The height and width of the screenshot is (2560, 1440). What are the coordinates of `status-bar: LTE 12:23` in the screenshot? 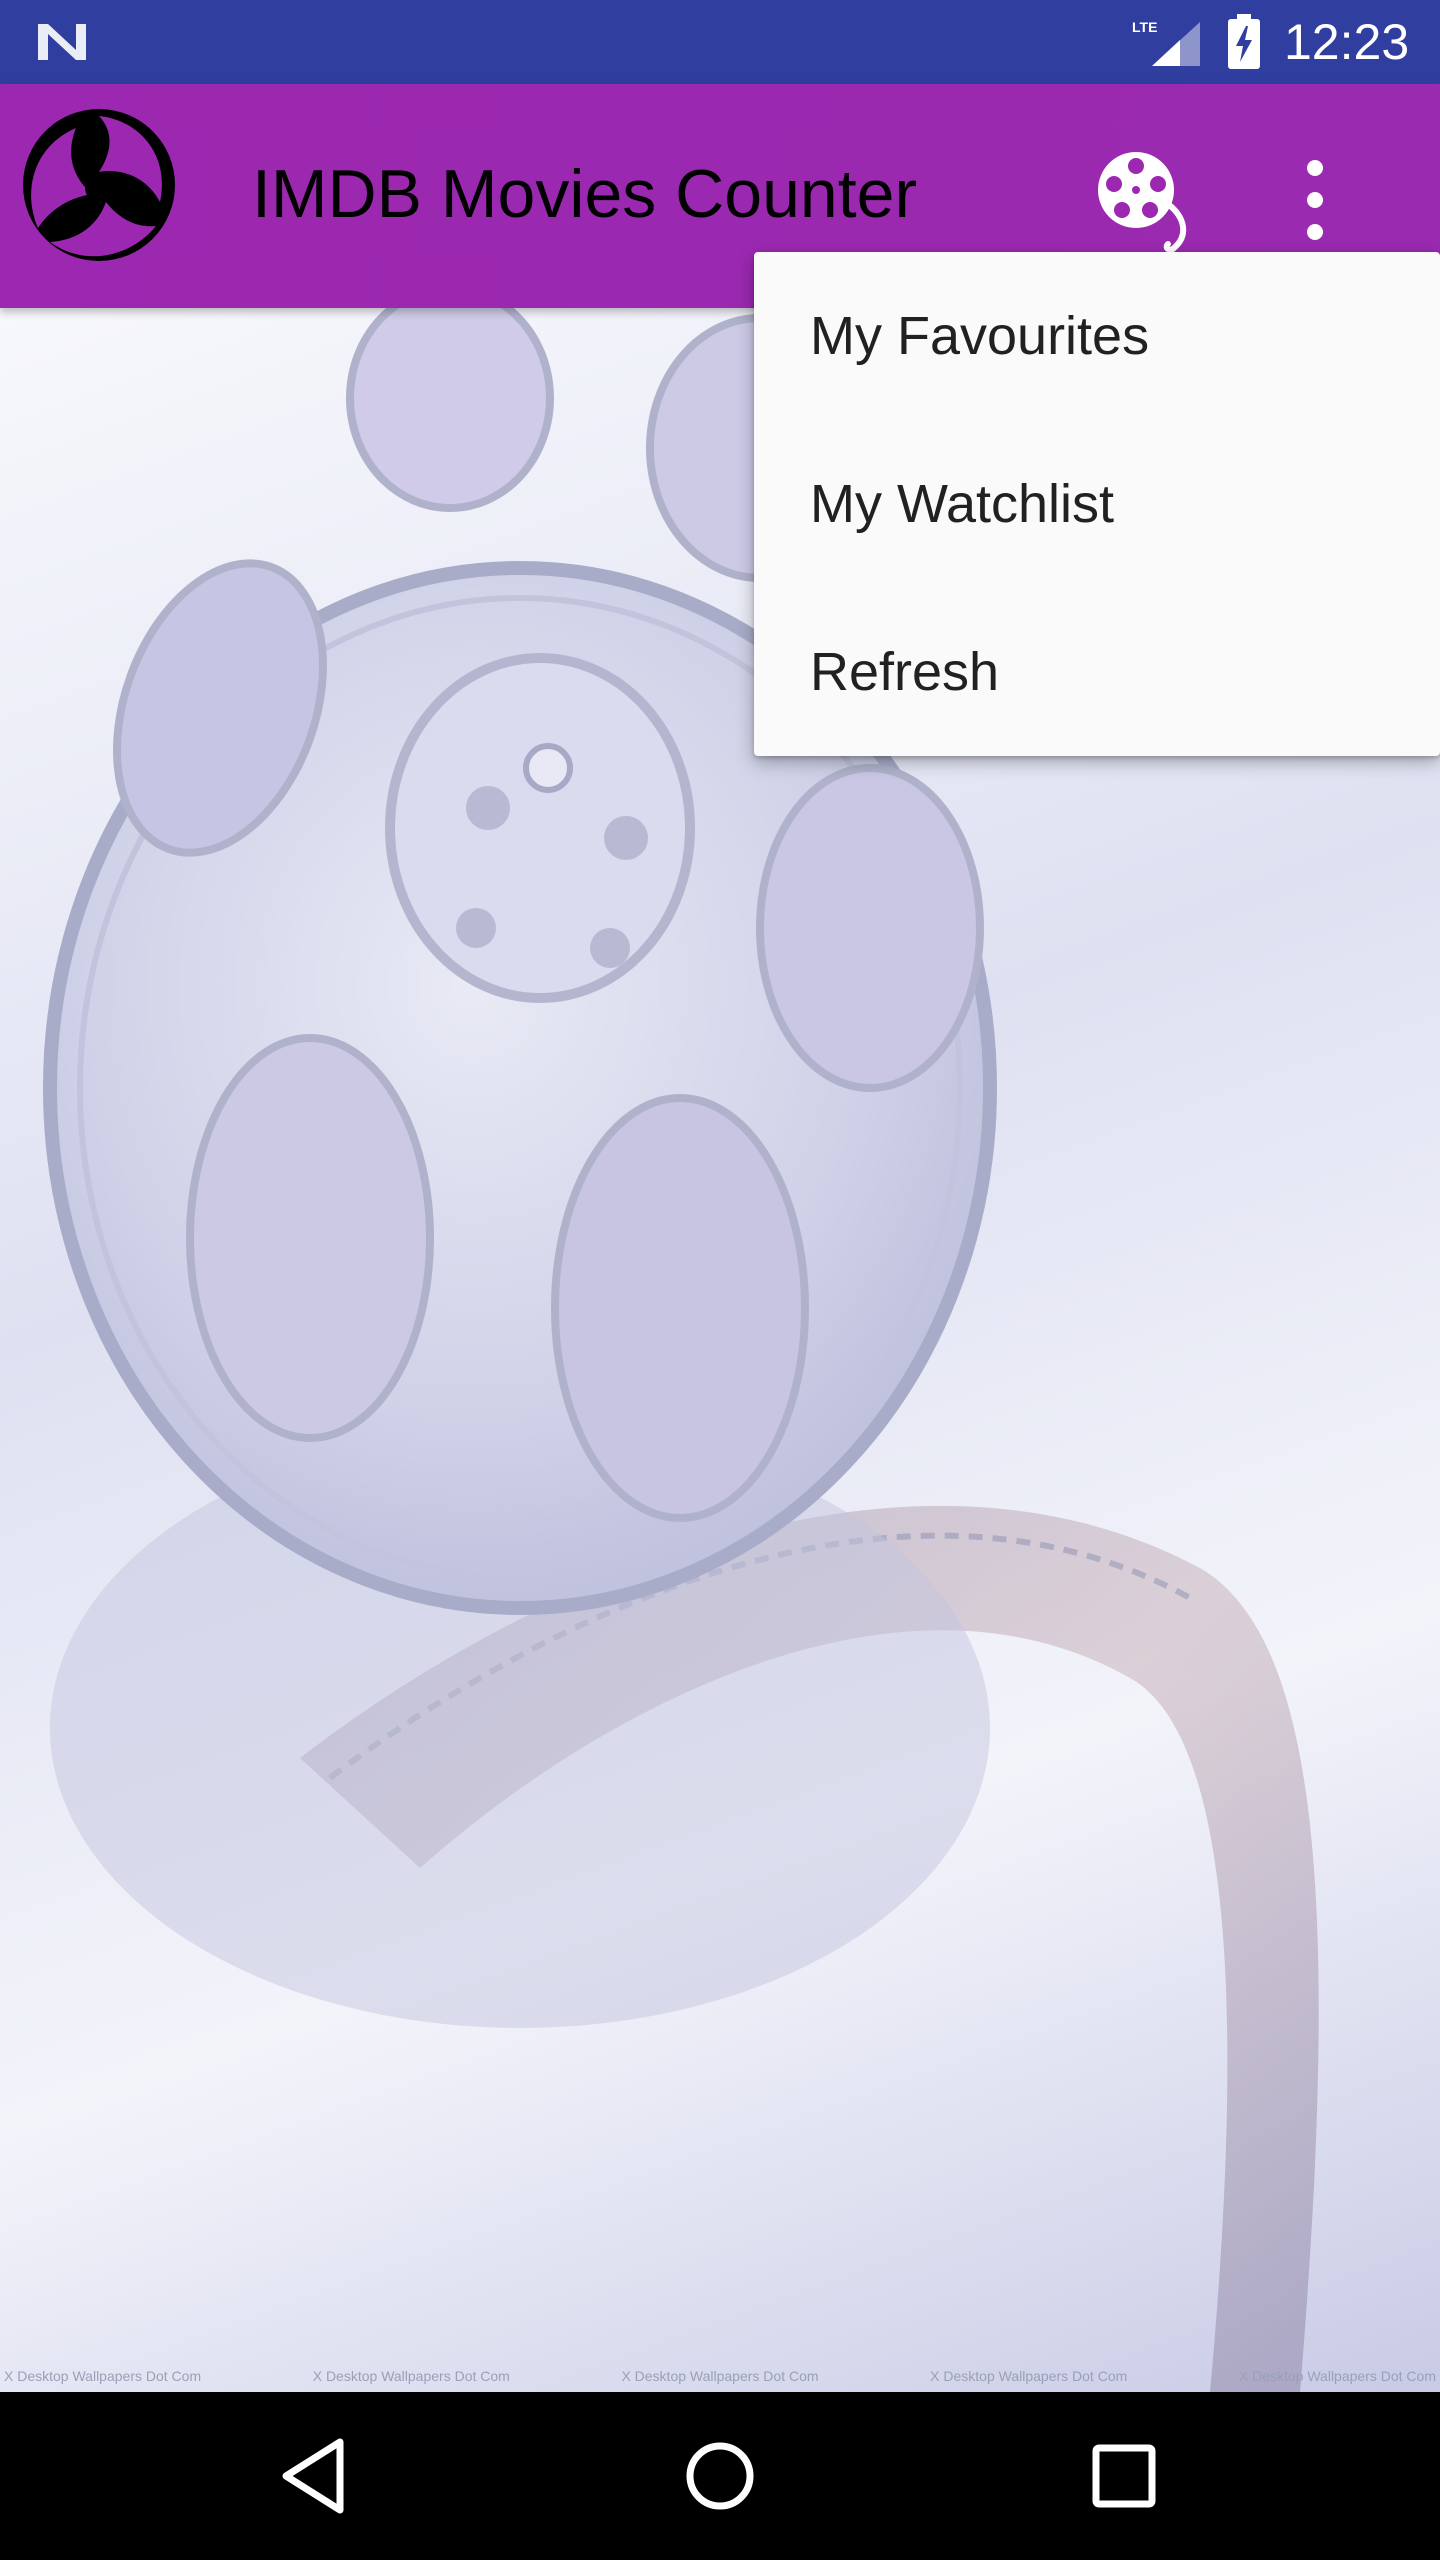 It's located at (720, 42).